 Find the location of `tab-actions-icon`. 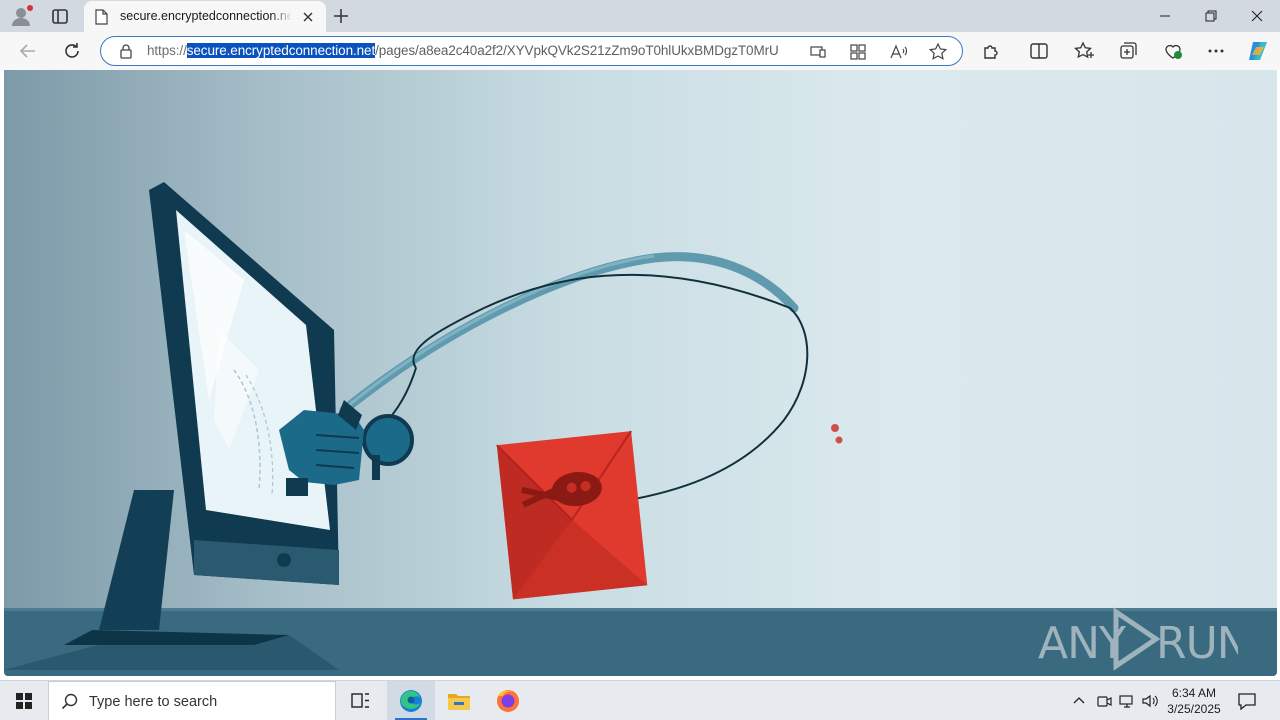

tab-actions-icon is located at coordinates (60, 17).